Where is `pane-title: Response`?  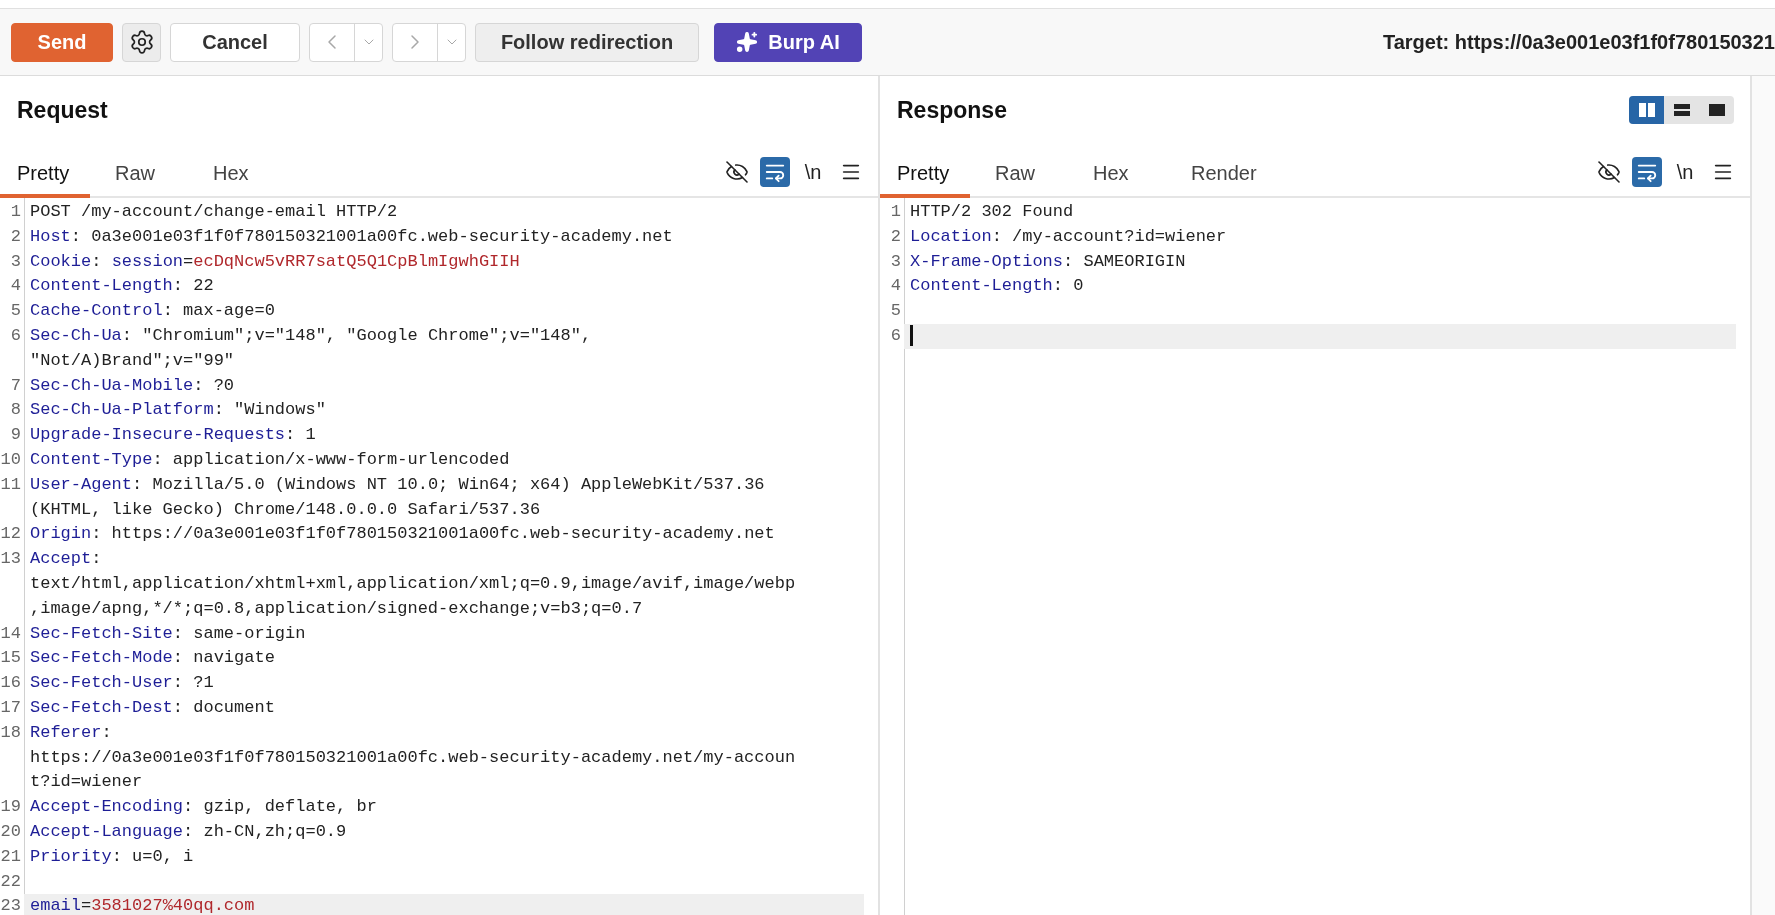 pane-title: Response is located at coordinates (952, 110).